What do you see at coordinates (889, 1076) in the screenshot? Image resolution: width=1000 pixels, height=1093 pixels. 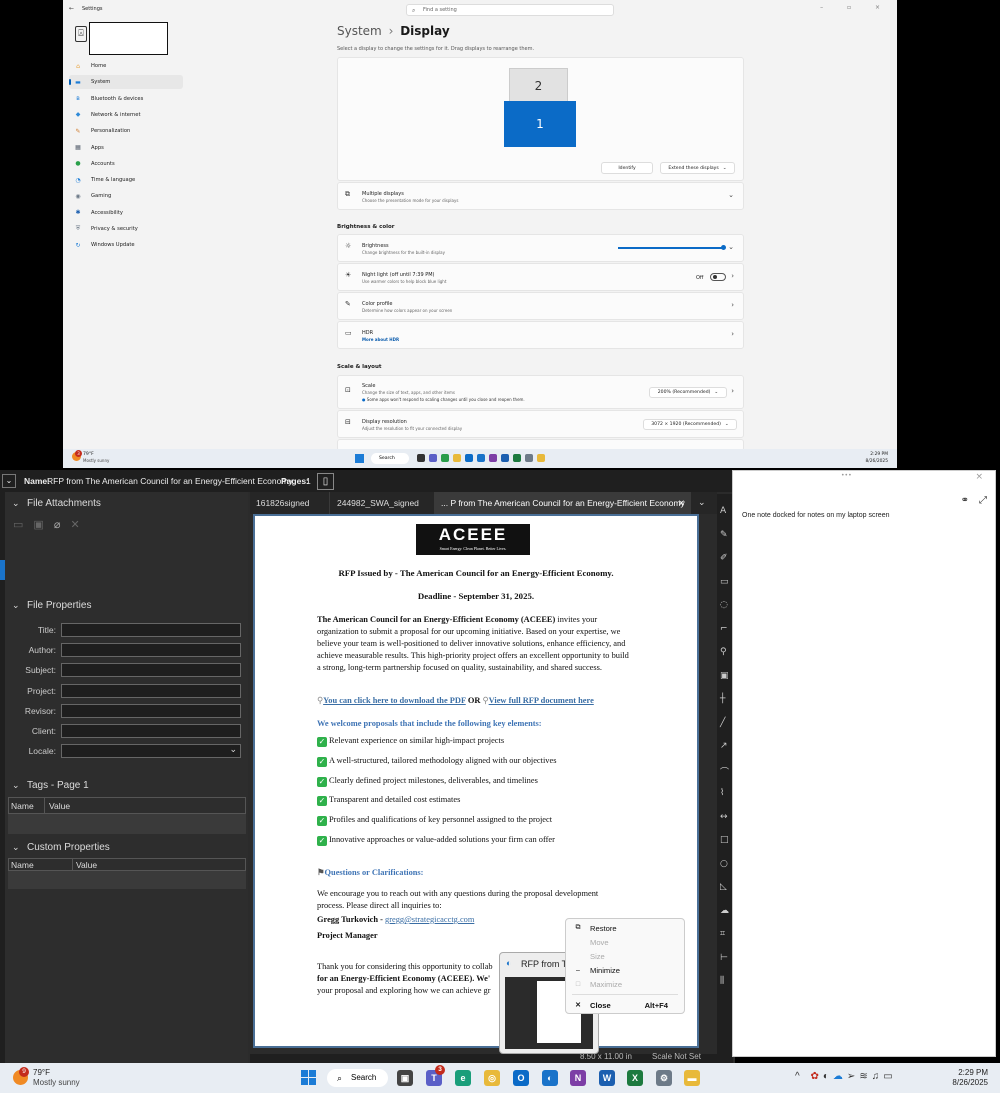 I see `battery-icon: ▭` at bounding box center [889, 1076].